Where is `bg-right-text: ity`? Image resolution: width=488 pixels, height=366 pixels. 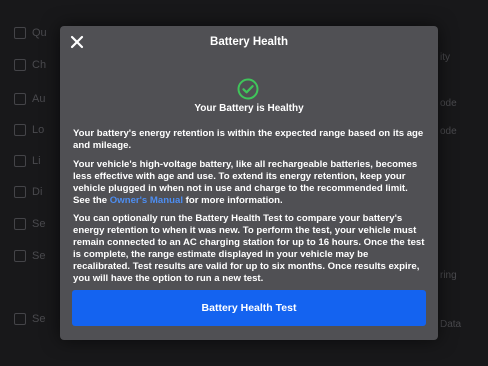
bg-right-text: ity is located at coordinates (445, 57).